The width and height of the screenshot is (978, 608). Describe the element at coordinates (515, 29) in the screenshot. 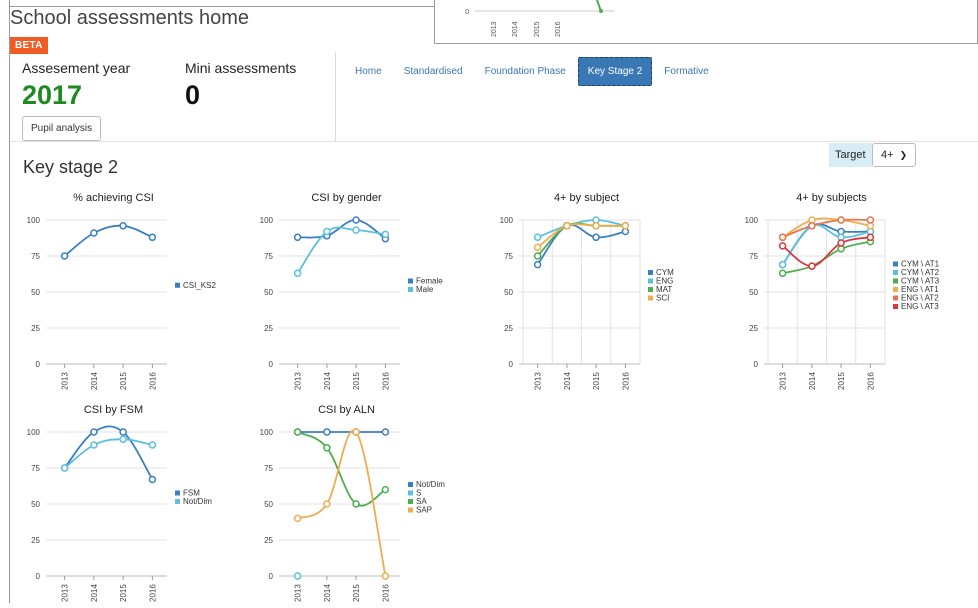

I see `overlay-x-tick: 2014` at that location.